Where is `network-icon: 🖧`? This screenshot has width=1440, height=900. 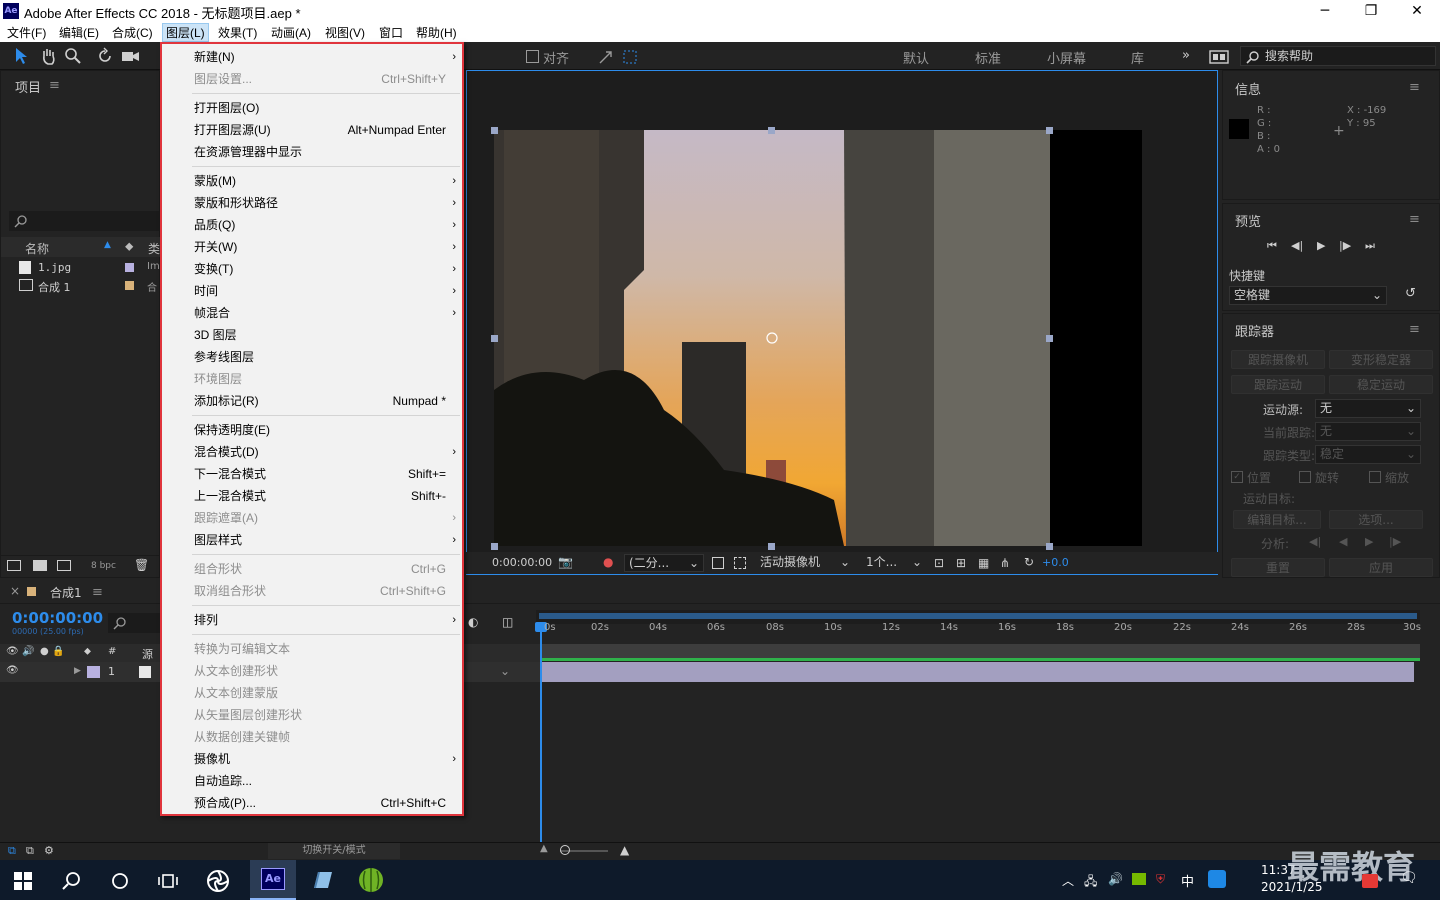
network-icon: 🖧 is located at coordinates (1090, 882).